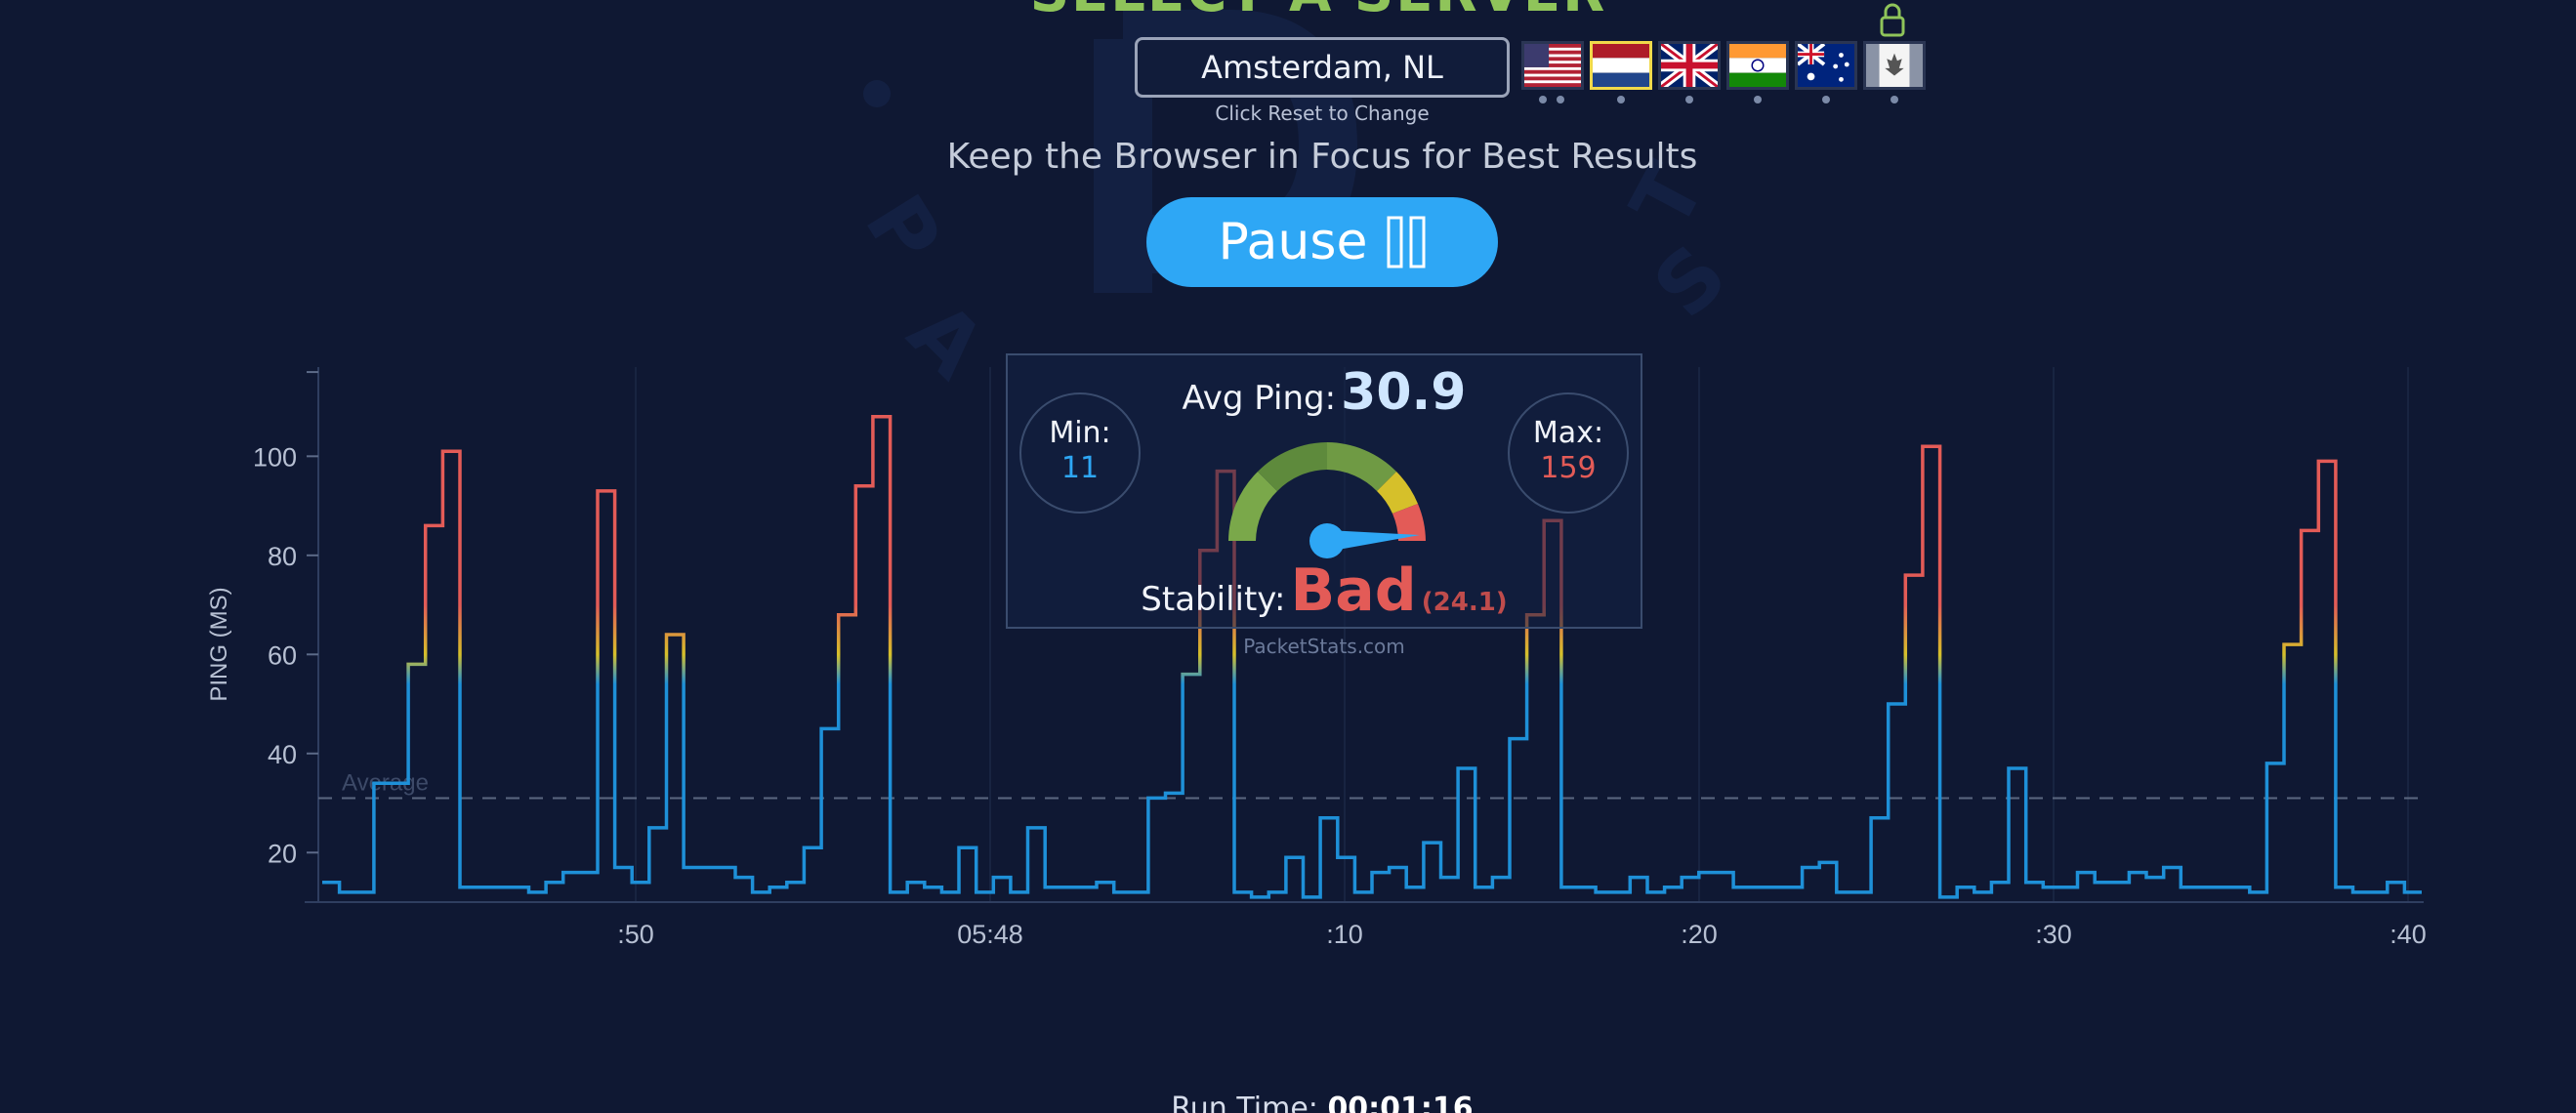 The image size is (2576, 1113). What do you see at coordinates (282, 854) in the screenshot?
I see `y-tick-label: 20` at bounding box center [282, 854].